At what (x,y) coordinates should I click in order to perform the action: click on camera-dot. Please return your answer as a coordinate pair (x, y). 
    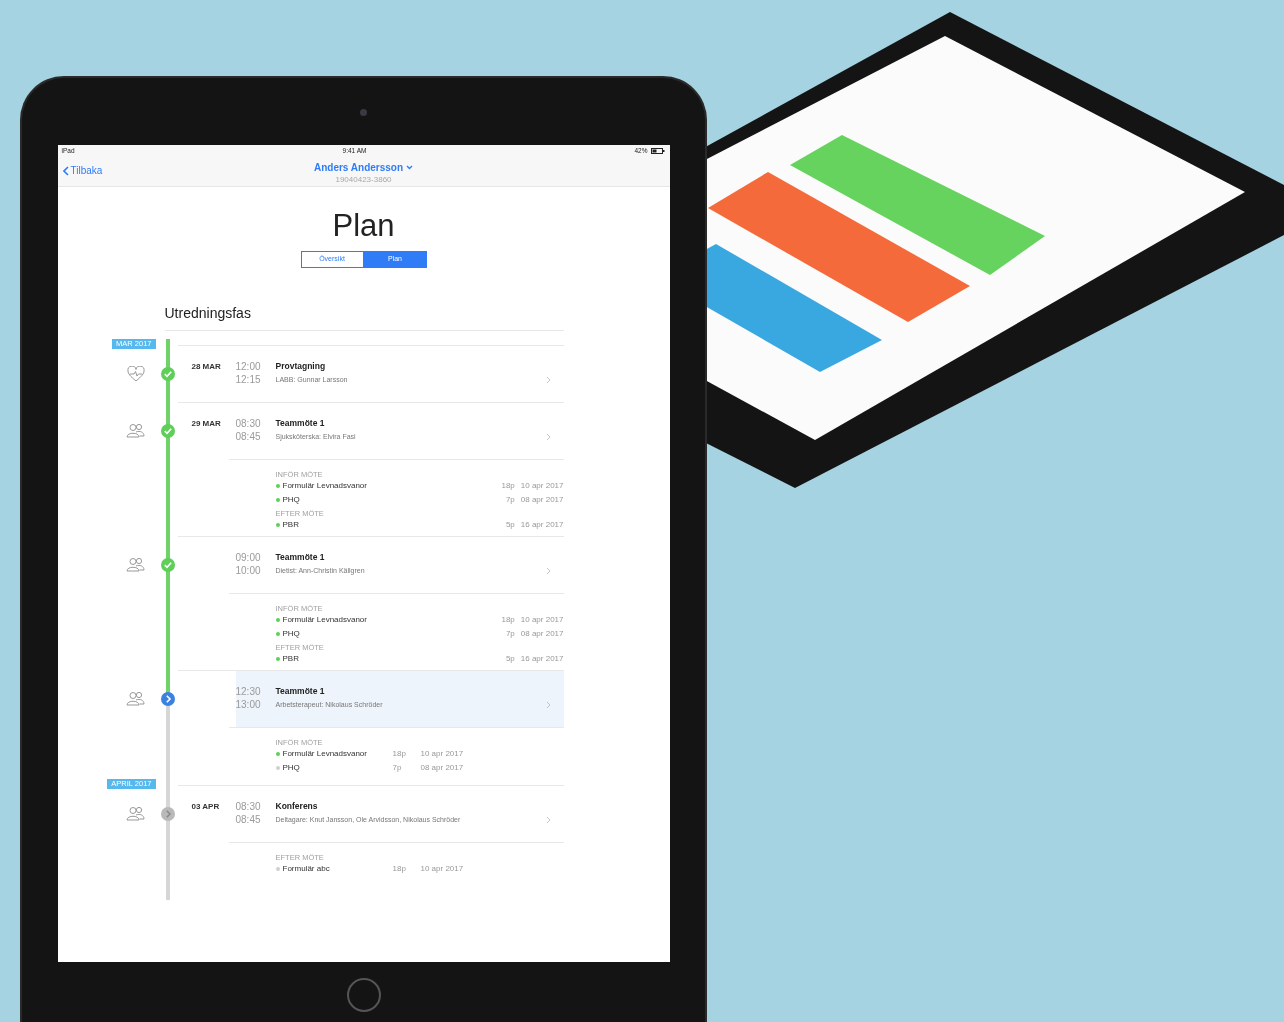
    Looking at the image, I should click on (363, 112).